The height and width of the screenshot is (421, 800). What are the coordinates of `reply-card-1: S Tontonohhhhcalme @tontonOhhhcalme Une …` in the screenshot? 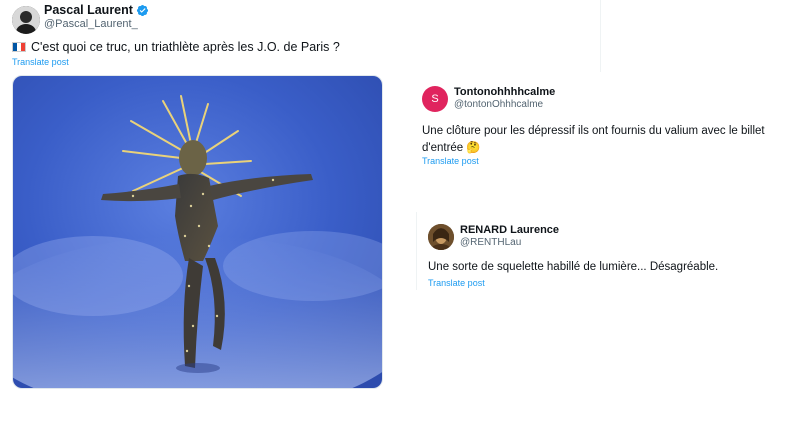 It's located at (608, 130).